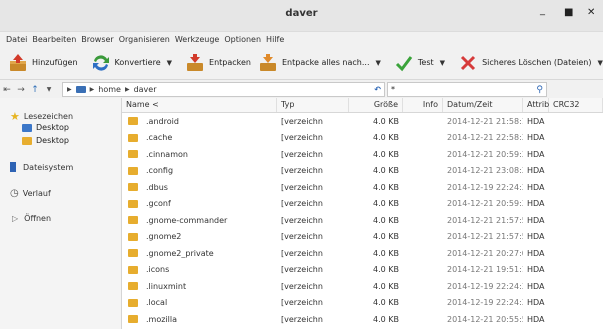 The height and width of the screenshot is (329, 603). I want to click on bookmarks-label: Lesezeichen, so click(48, 116).